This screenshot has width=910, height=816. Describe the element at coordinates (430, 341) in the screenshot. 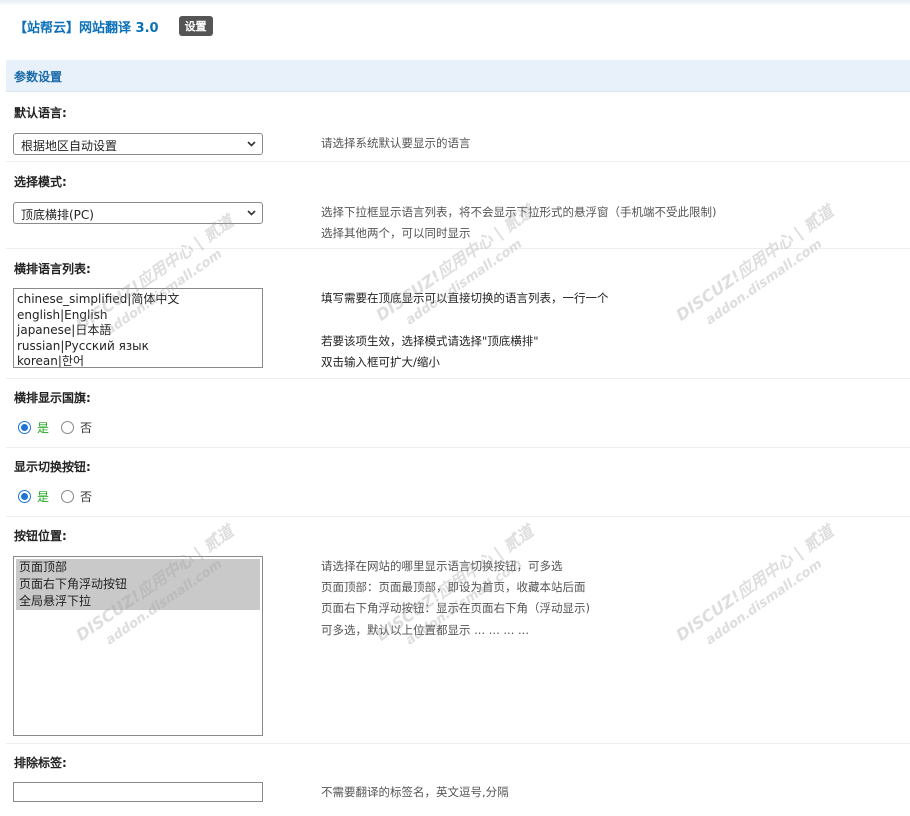

I see `language-list-desc-2: 若要该项生效，选择模式请选择"顶底横排"` at that location.